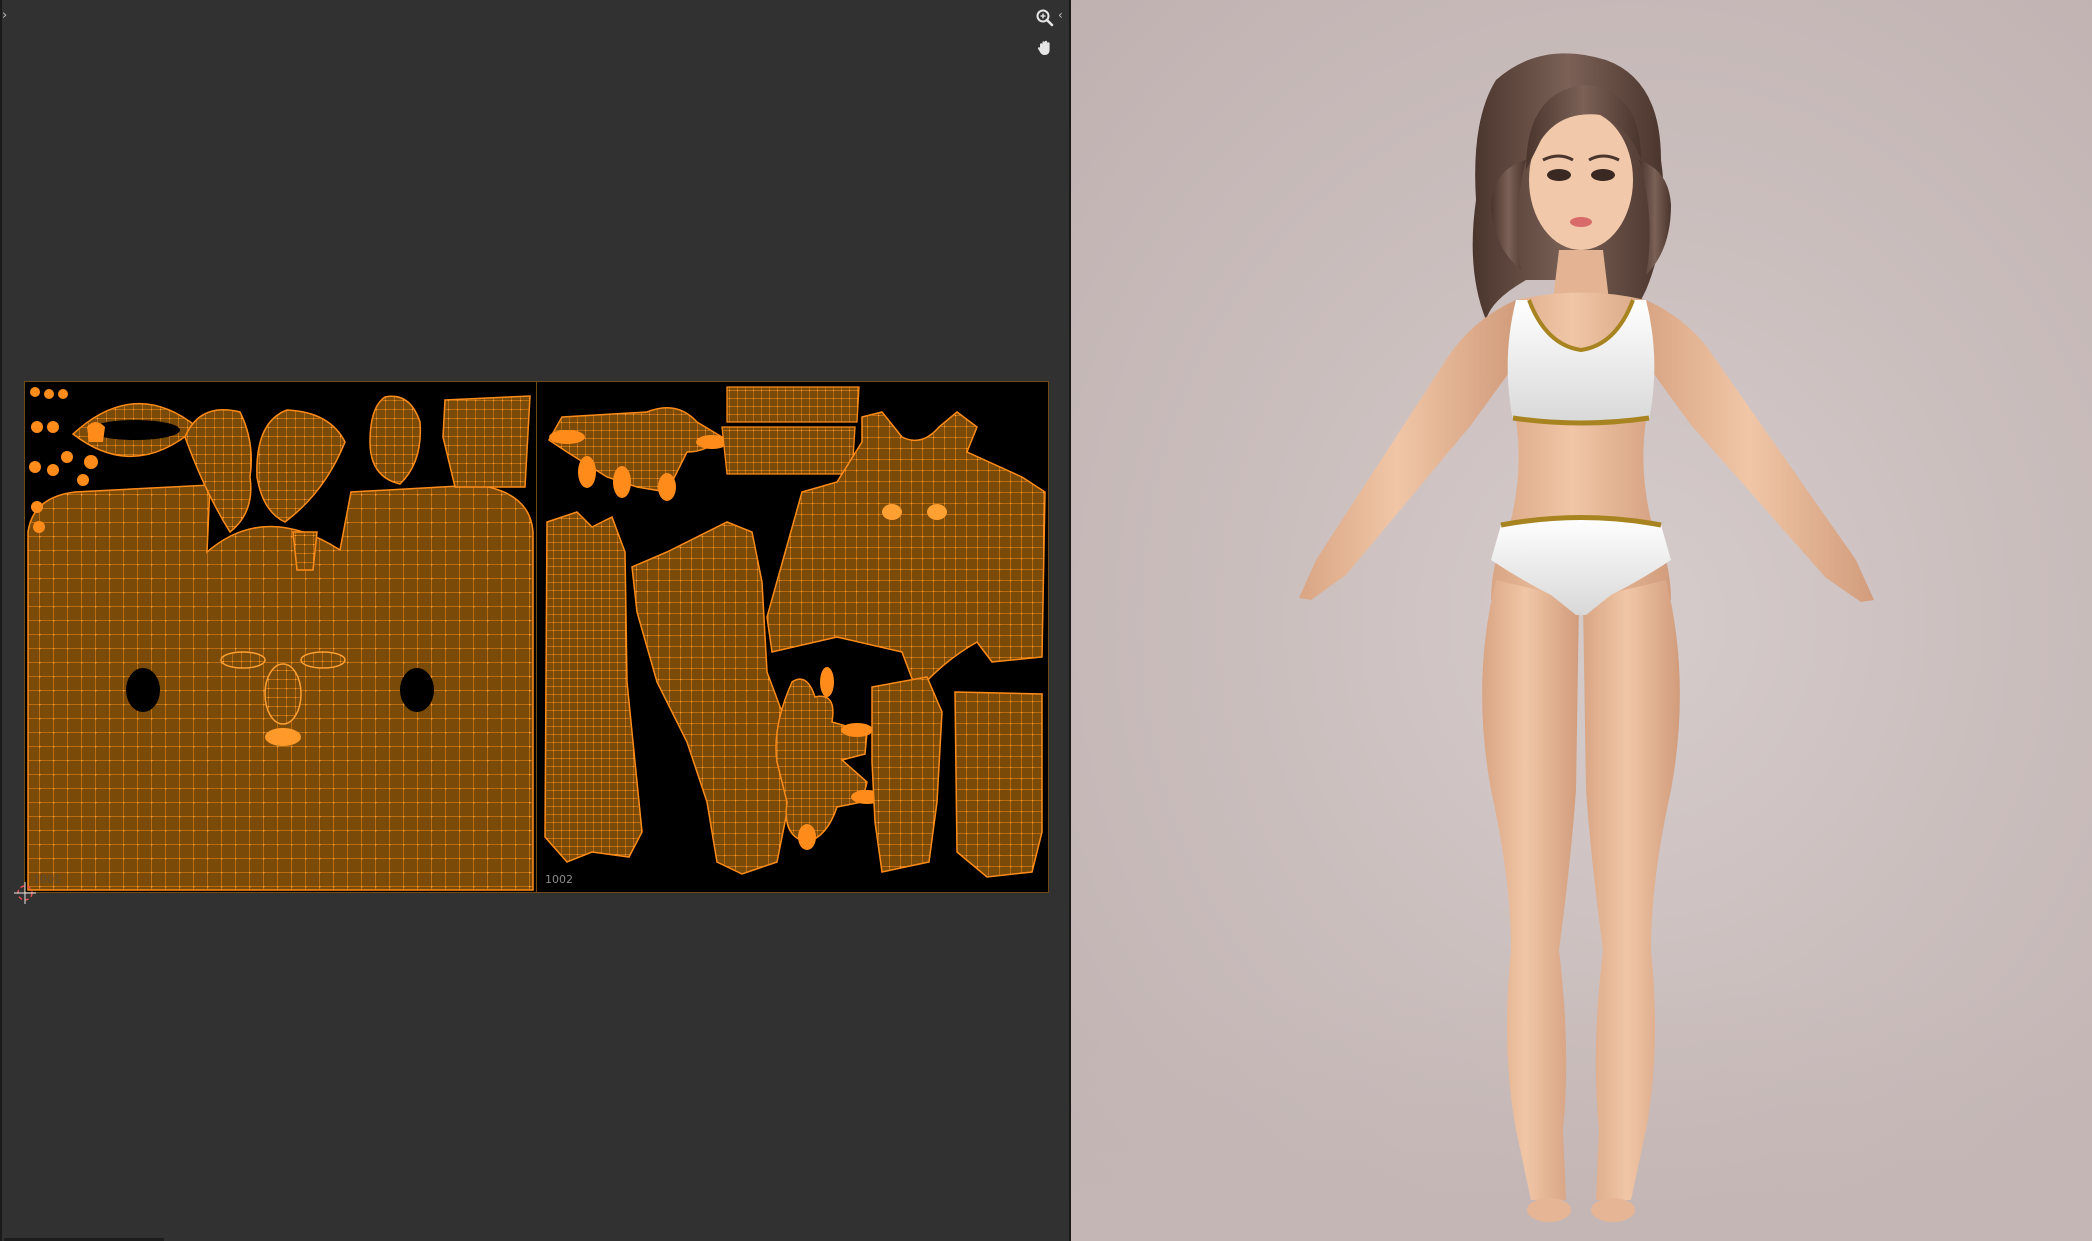 The width and height of the screenshot is (2092, 1241). I want to click on uv-tile-1001: 1001, so click(280, 637).